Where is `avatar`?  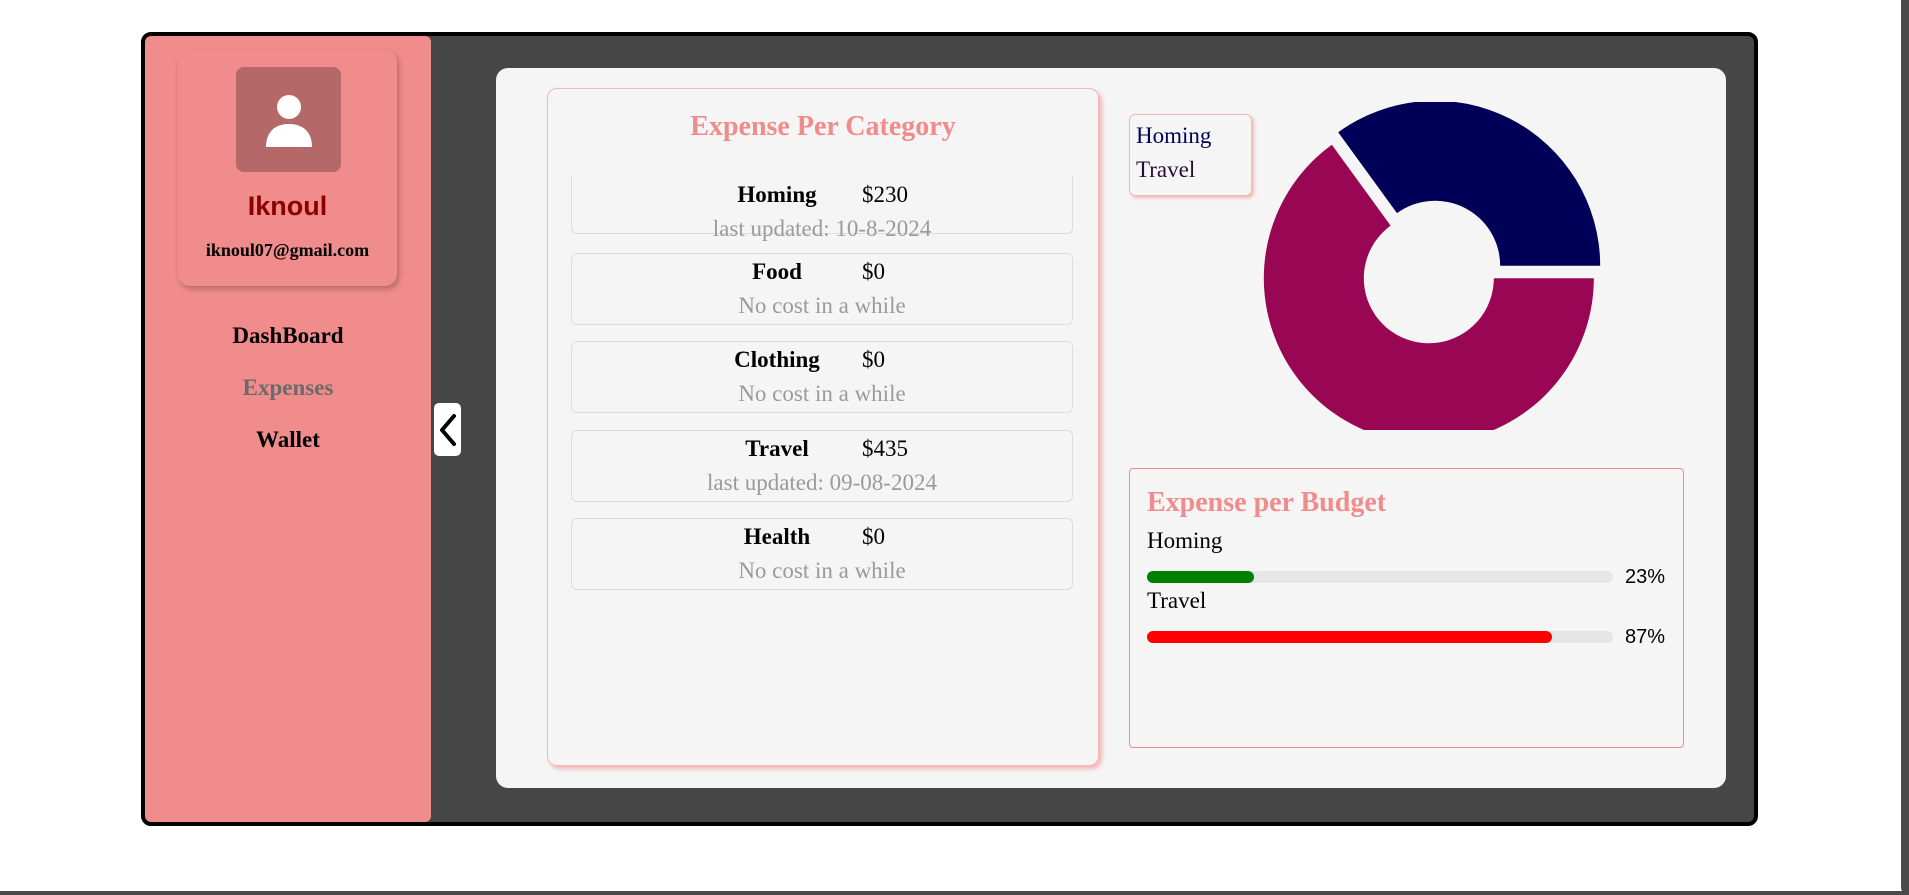 avatar is located at coordinates (288, 119).